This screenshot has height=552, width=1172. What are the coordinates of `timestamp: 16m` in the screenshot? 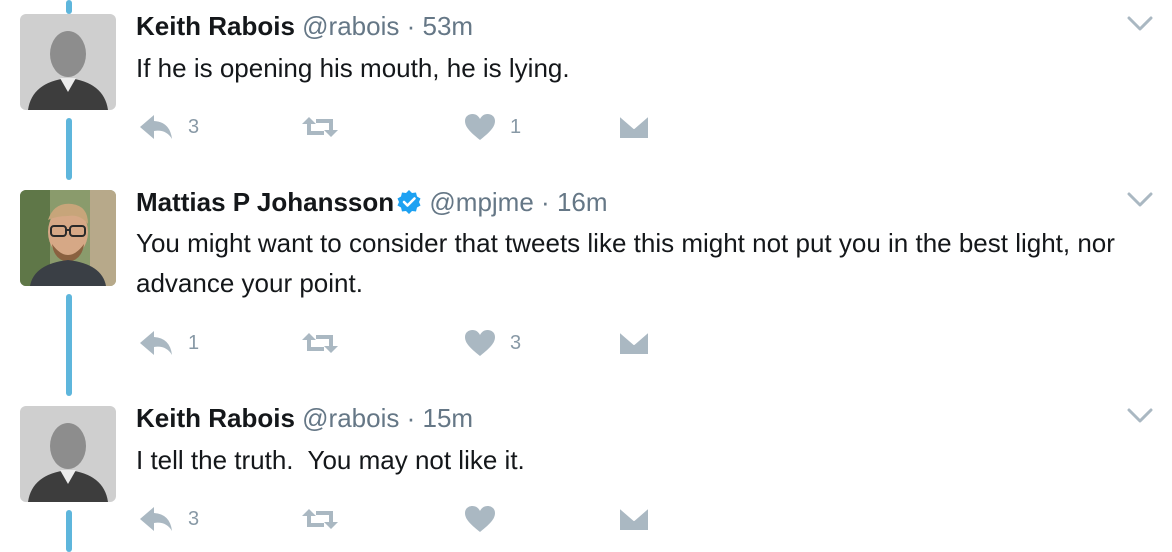 It's located at (582, 202).